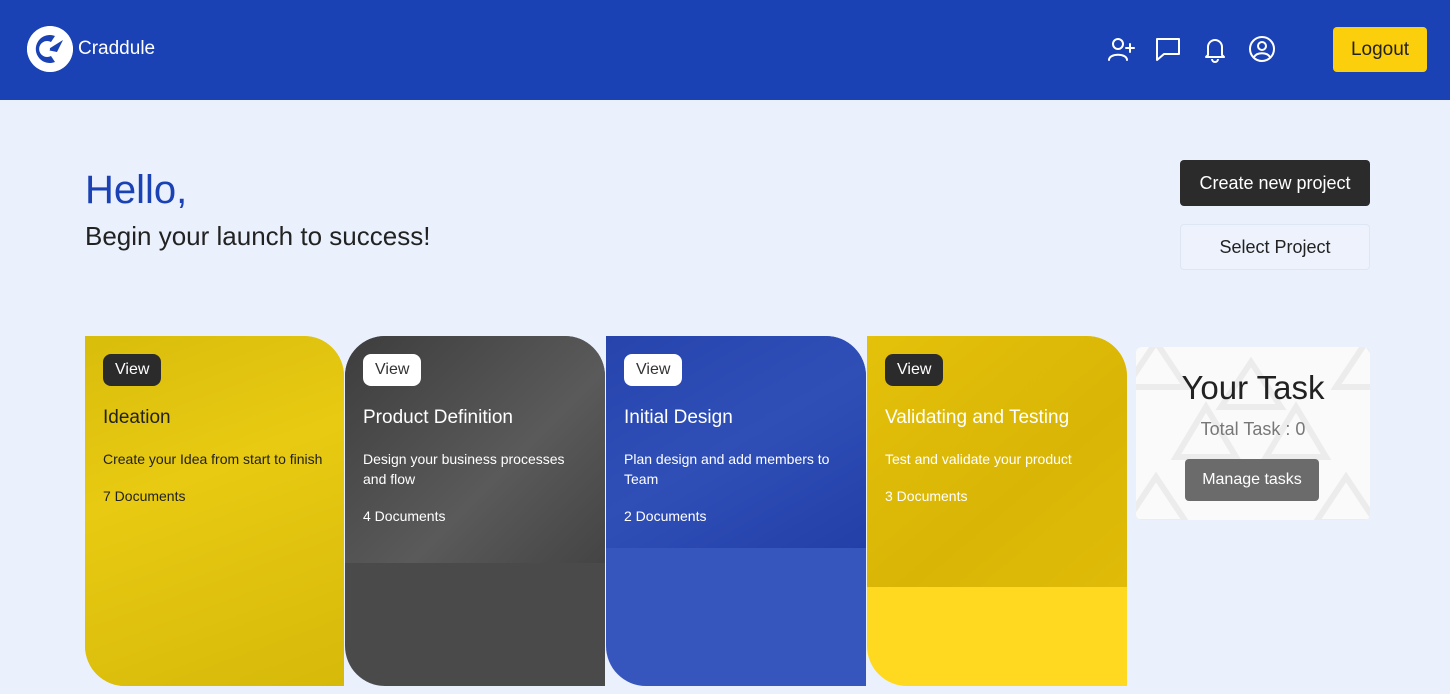 The image size is (1450, 694). I want to click on task-total: Total Task : 0, so click(1253, 429).